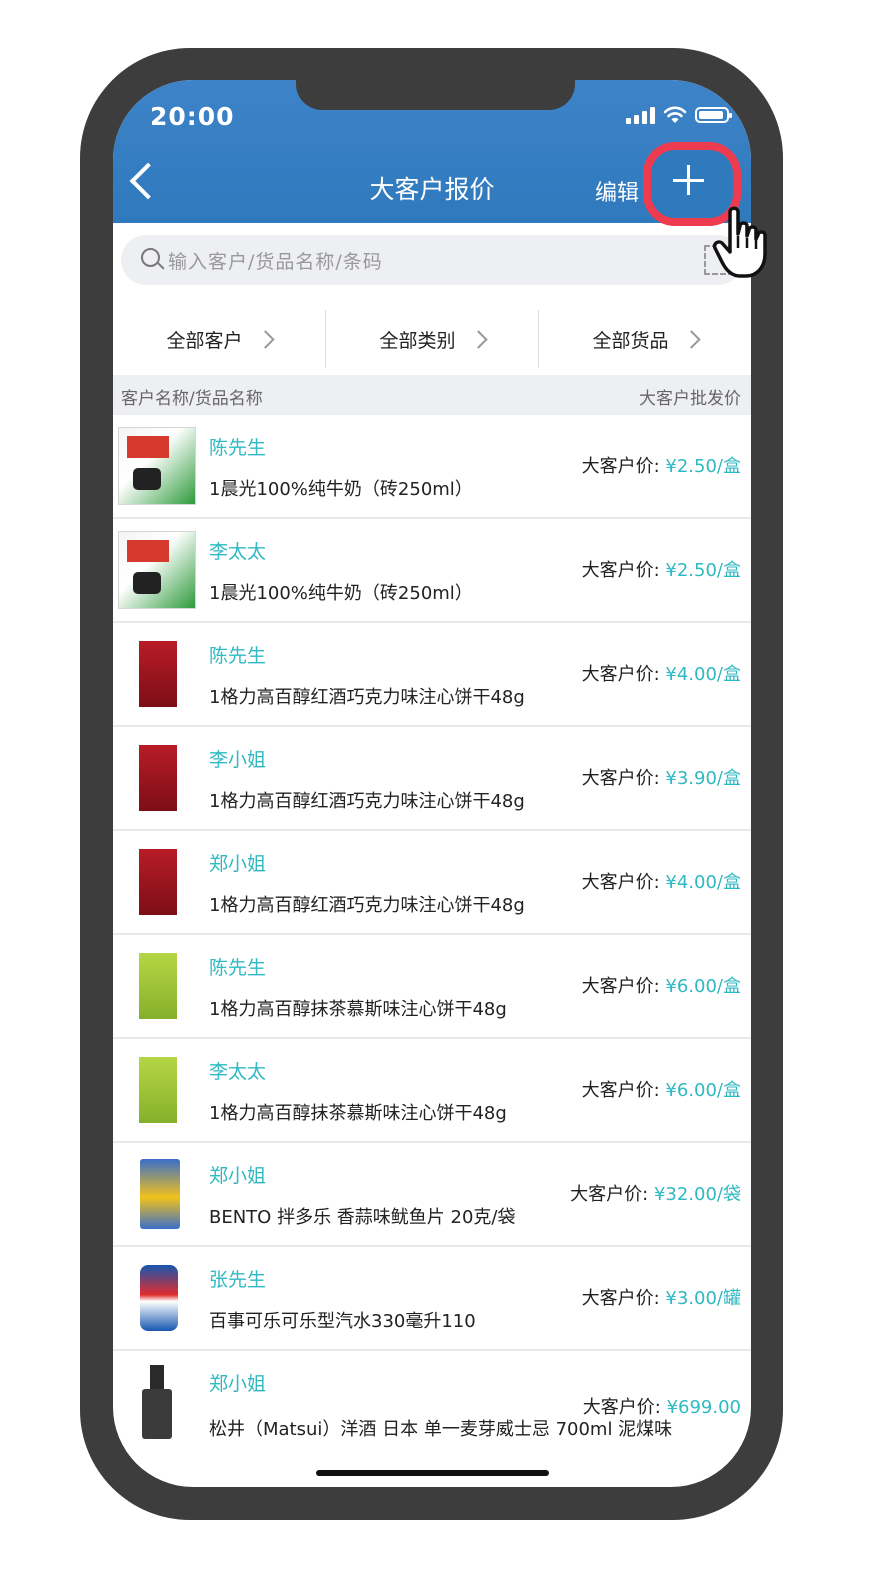  What do you see at coordinates (150, 257) in the screenshot?
I see `search-icon` at bounding box center [150, 257].